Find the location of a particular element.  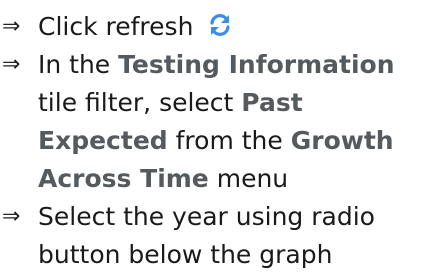

text-segment: menu is located at coordinates (248, 178).